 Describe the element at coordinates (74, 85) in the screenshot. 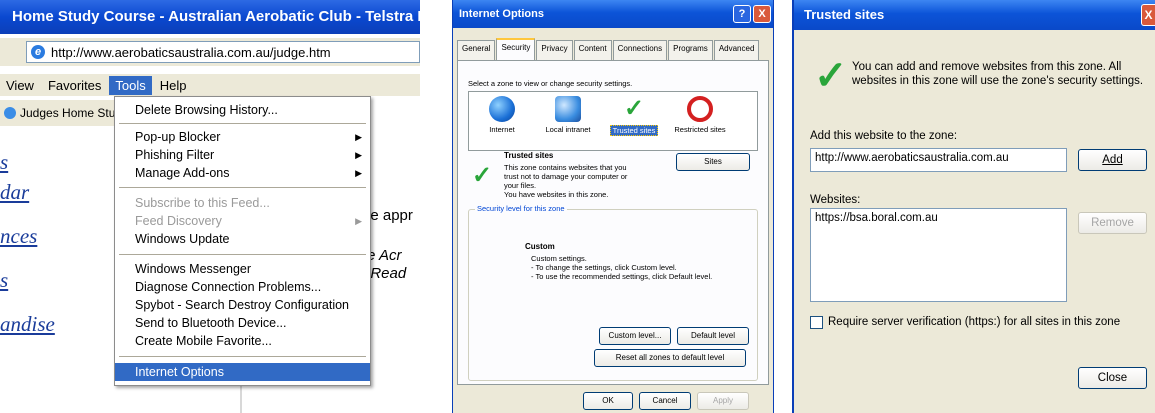

I see `menu-favorites: Favorites` at that location.